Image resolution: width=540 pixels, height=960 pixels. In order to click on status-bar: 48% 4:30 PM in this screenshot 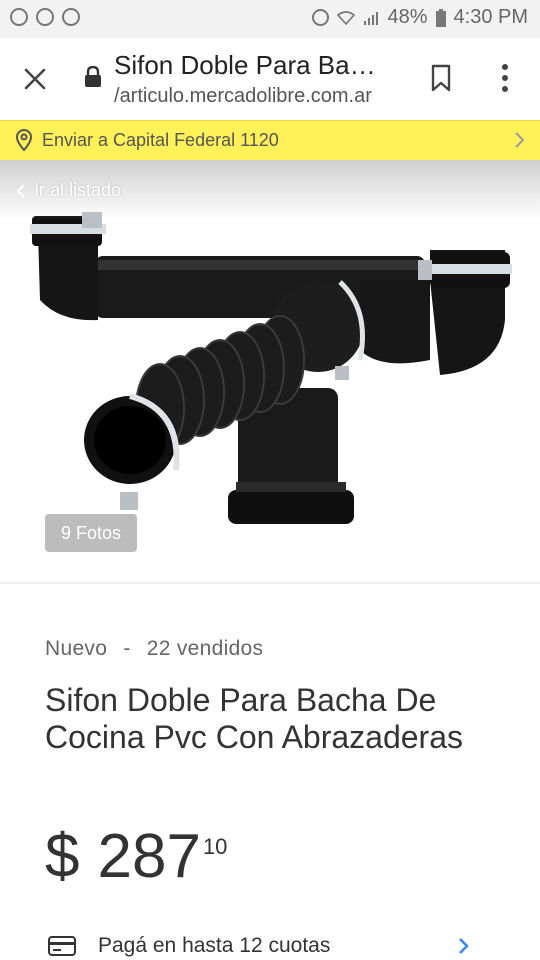, I will do `click(270, 19)`.